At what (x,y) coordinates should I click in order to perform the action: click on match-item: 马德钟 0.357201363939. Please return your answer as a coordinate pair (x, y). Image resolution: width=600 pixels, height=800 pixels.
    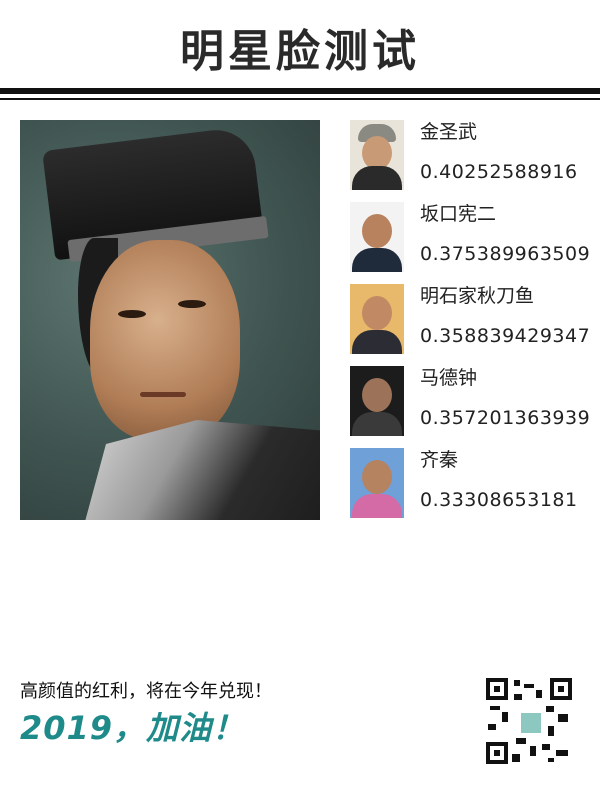
    Looking at the image, I should click on (475, 402).